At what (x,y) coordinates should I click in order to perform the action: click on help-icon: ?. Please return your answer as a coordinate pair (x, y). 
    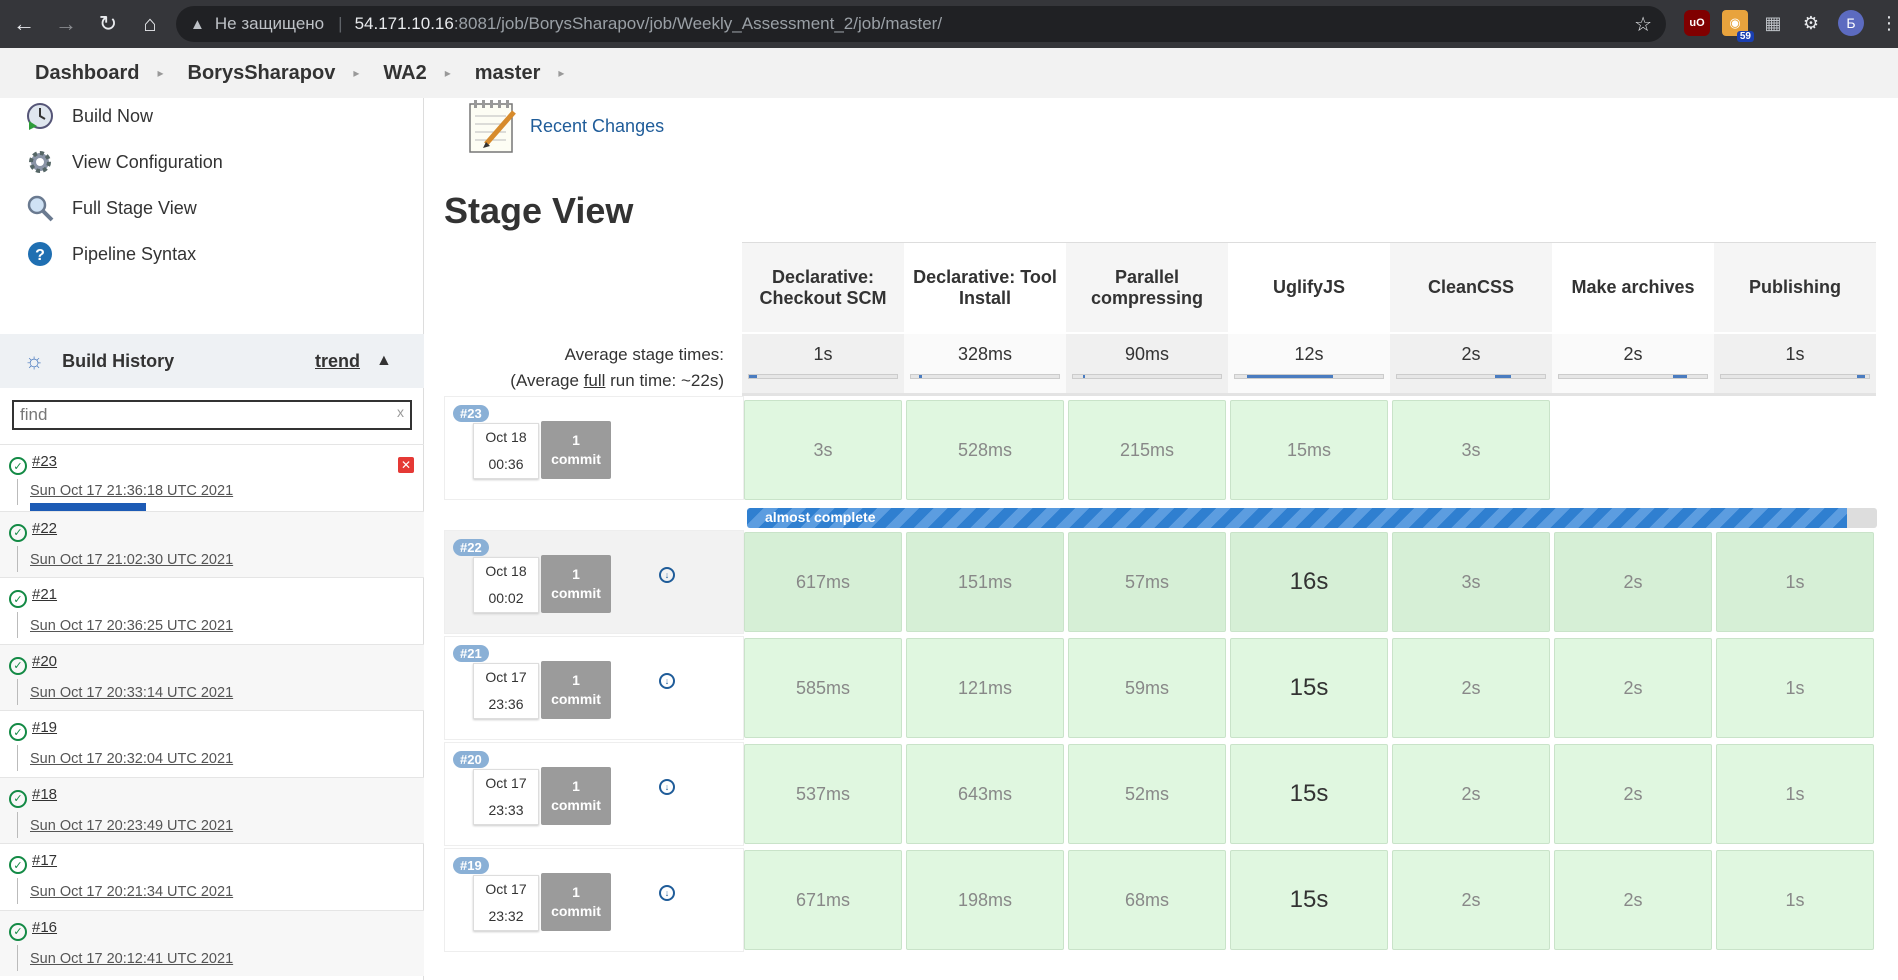
    Looking at the image, I should click on (40, 254).